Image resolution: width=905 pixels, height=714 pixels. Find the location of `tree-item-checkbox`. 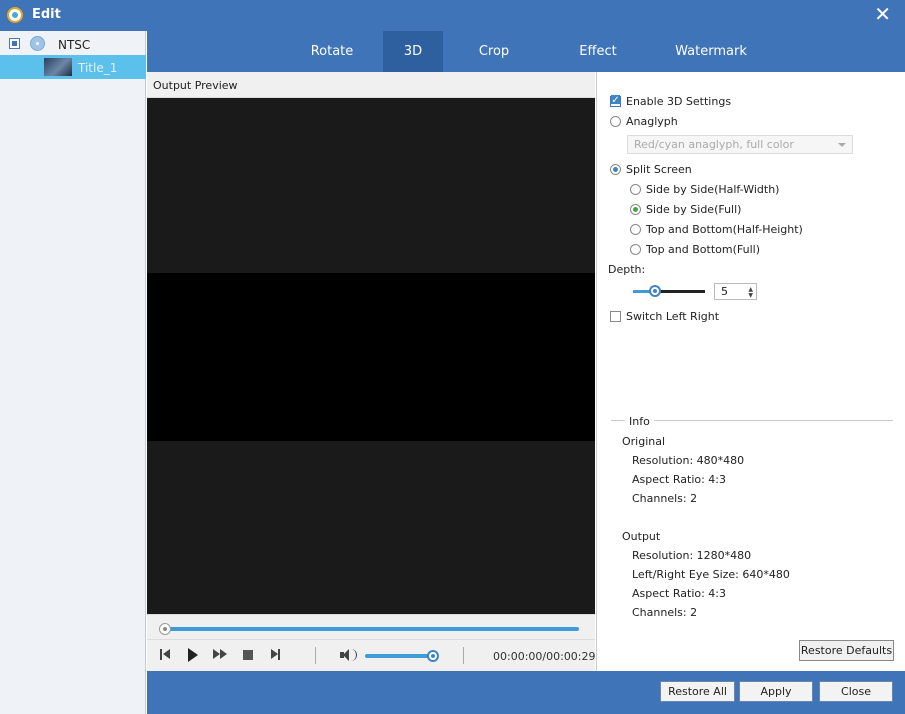

tree-item-checkbox is located at coordinates (14, 43).